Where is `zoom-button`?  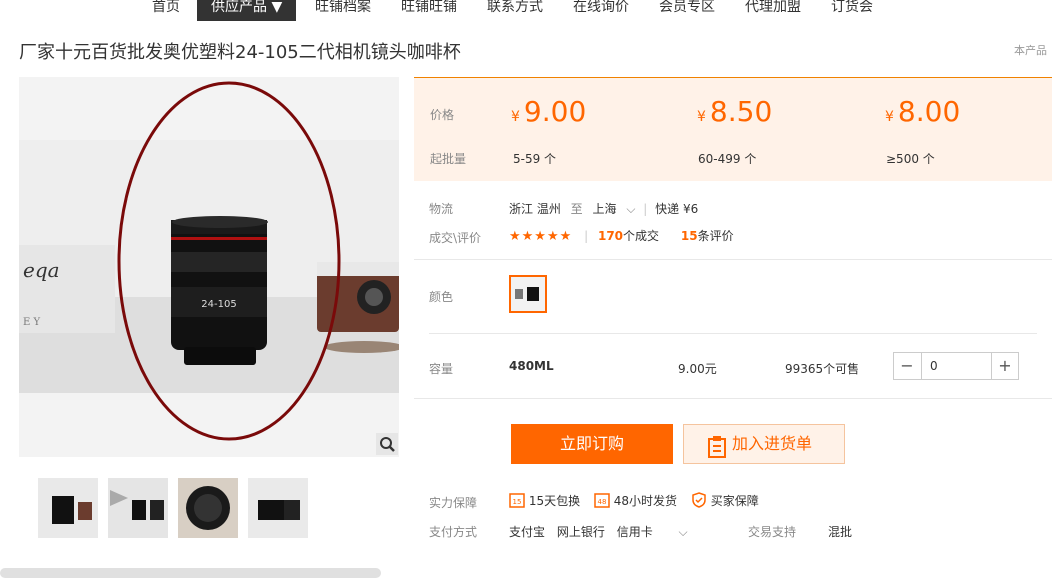 zoom-button is located at coordinates (387, 444).